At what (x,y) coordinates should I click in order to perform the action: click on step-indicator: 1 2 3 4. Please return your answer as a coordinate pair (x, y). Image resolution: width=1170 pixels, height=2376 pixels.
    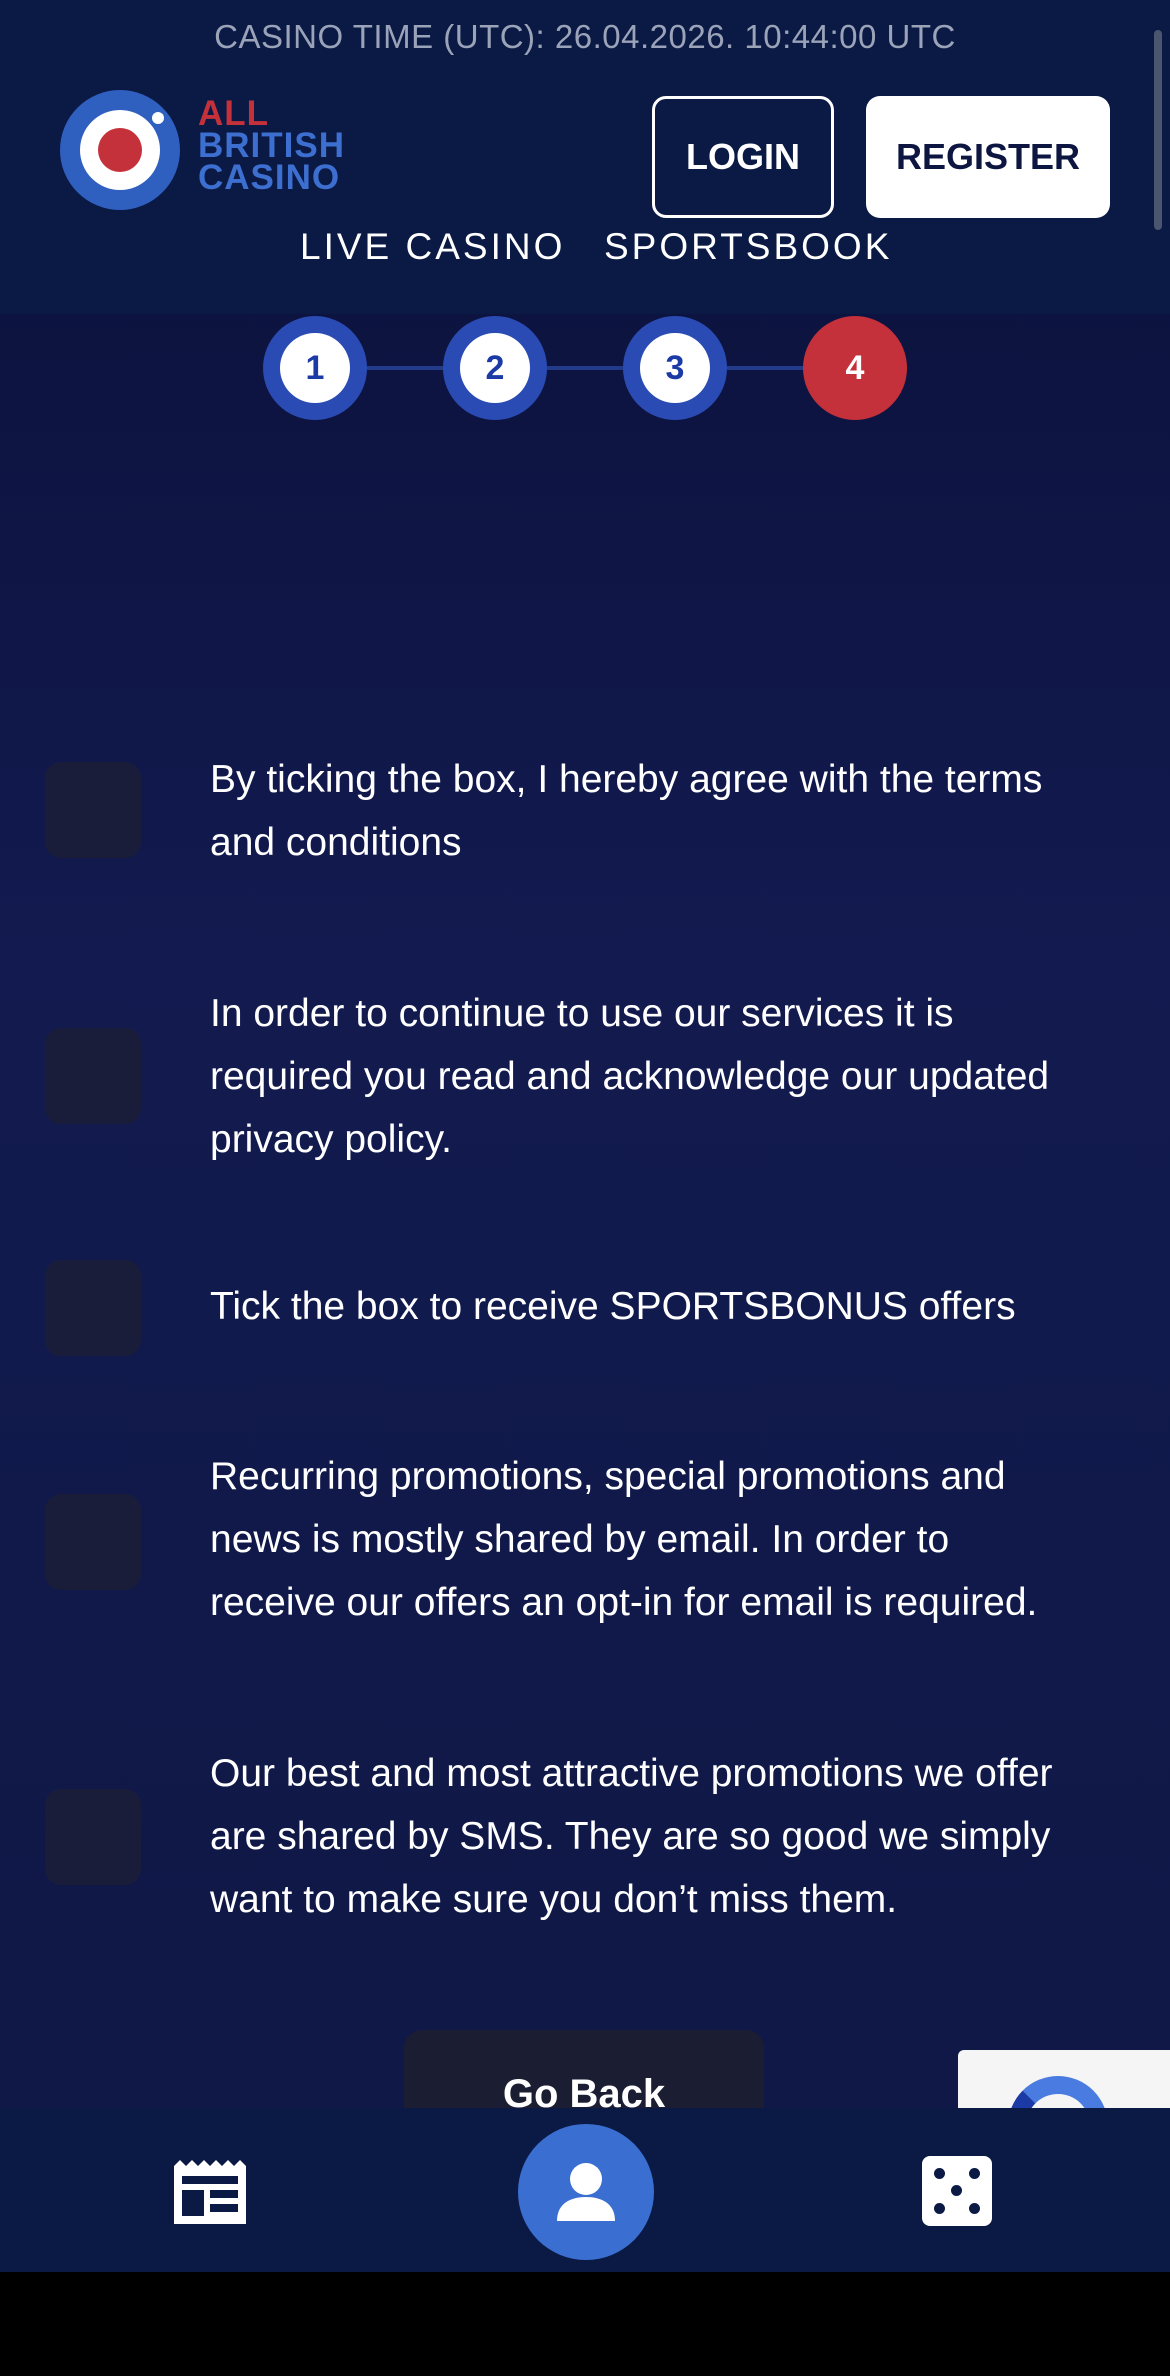
    Looking at the image, I should click on (585, 368).